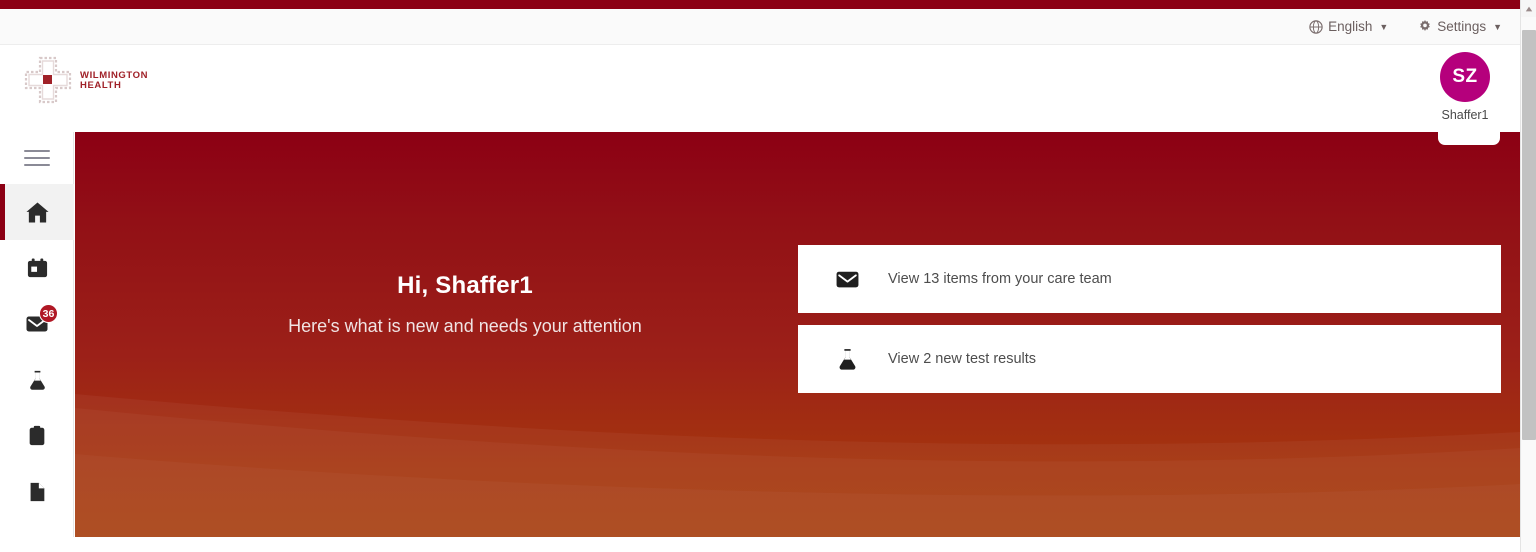 The image size is (1536, 552). Describe the element at coordinates (48, 313) in the screenshot. I see `message-count-badge: 36` at that location.